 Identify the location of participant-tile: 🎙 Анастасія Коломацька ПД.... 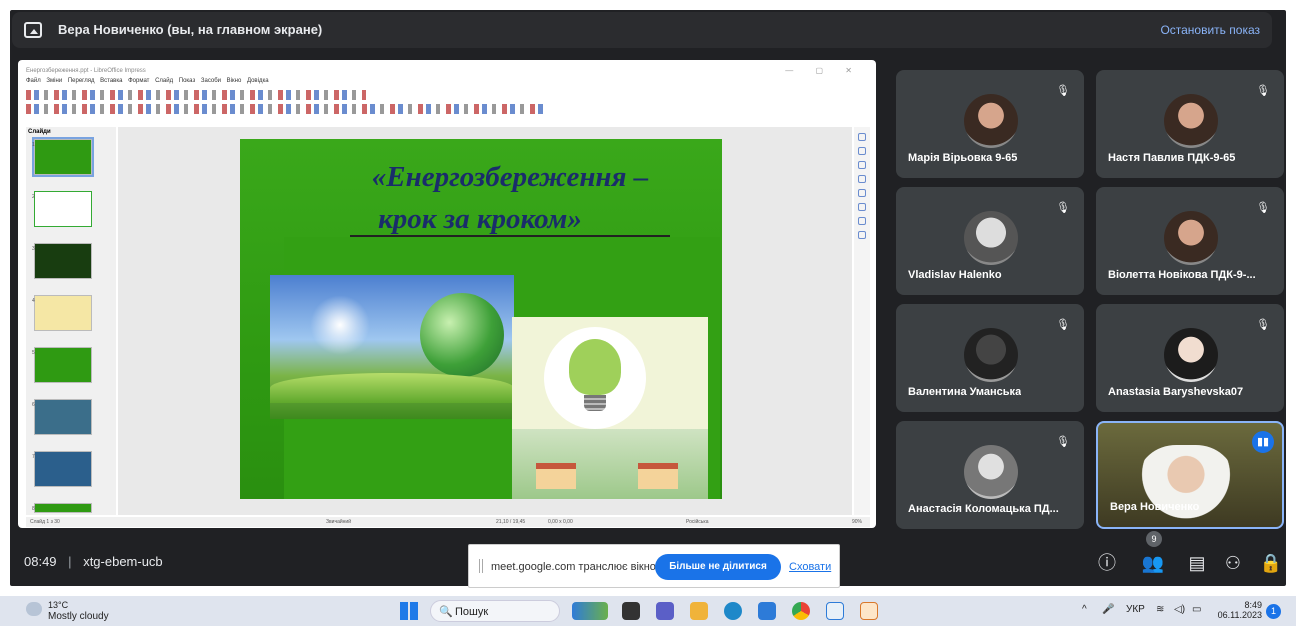
(990, 475).